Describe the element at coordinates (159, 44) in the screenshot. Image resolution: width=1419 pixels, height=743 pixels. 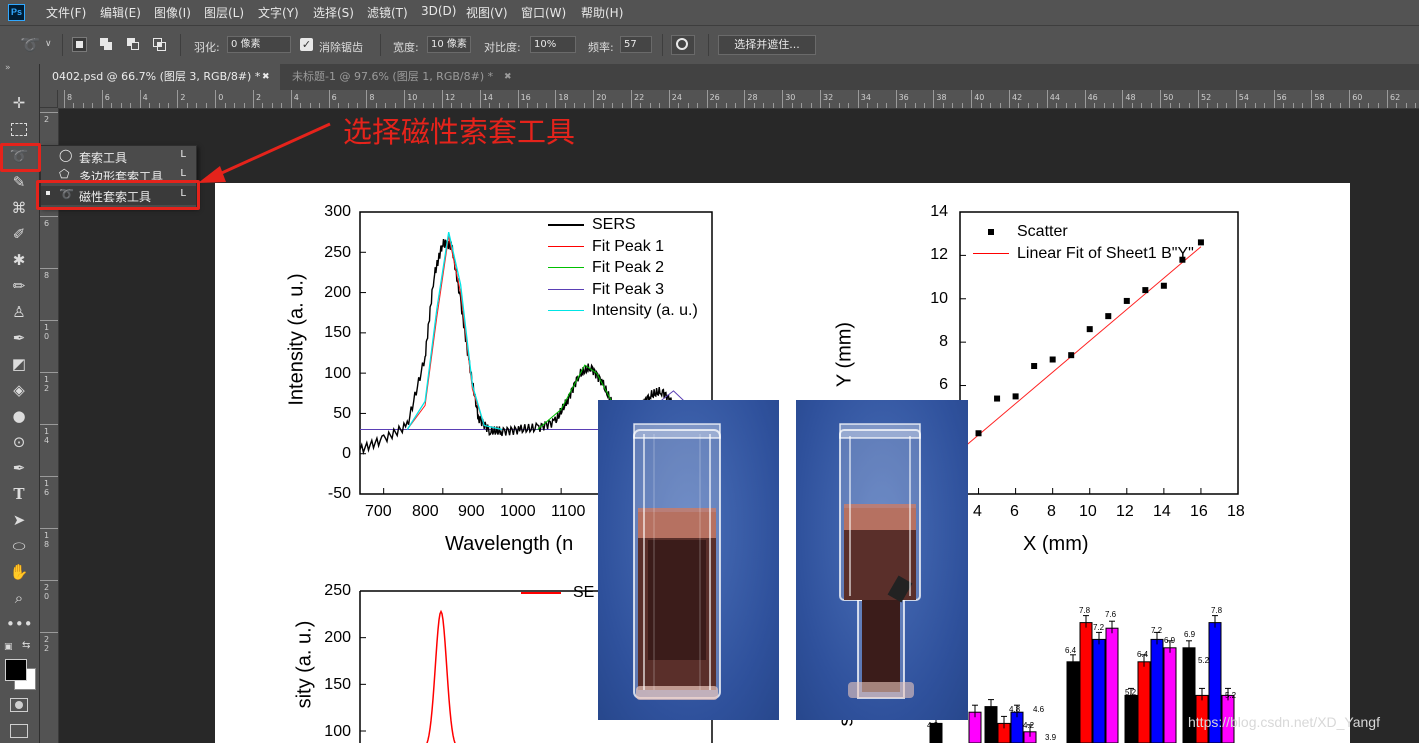
I see `intersect-selection-button` at that location.